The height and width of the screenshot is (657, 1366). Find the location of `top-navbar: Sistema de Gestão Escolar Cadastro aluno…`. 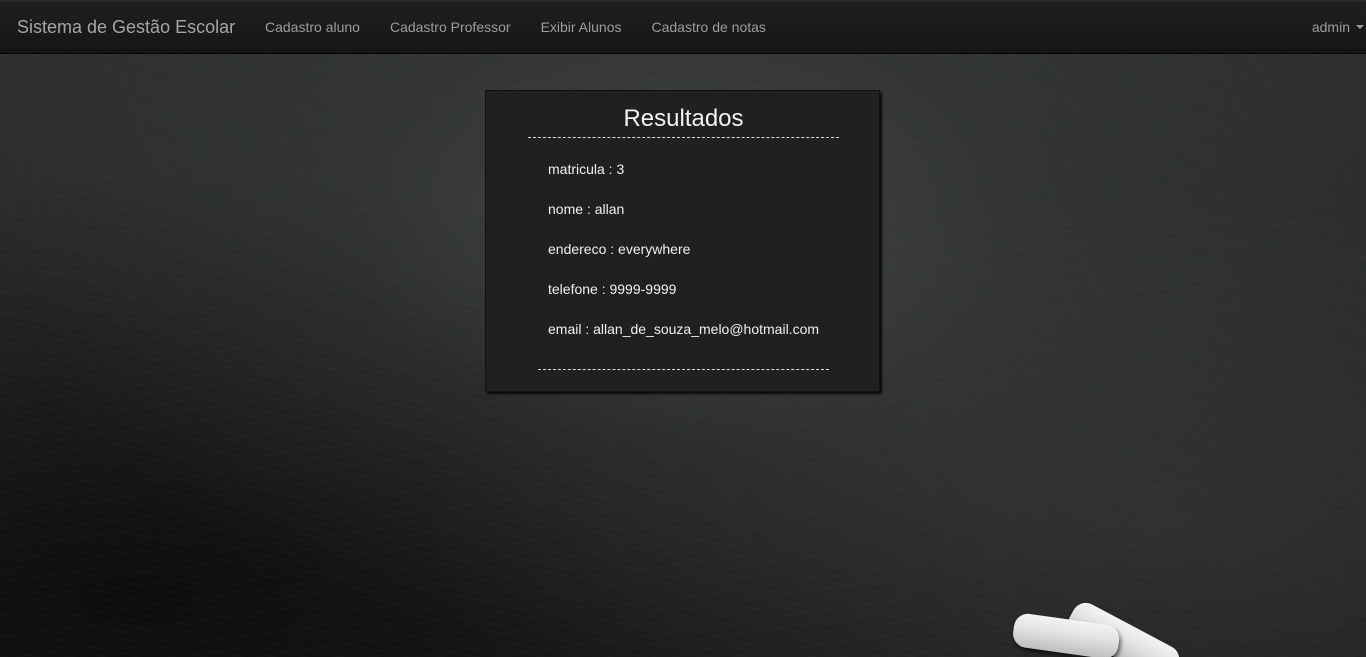

top-navbar: Sistema de Gestão Escolar Cadastro aluno… is located at coordinates (683, 27).